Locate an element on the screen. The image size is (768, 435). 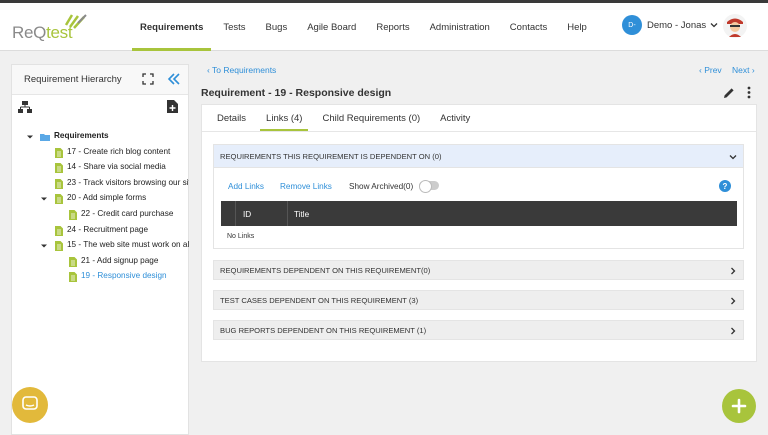
back-to-requirements-link: ‹ To Requirements is located at coordinates (241, 70).